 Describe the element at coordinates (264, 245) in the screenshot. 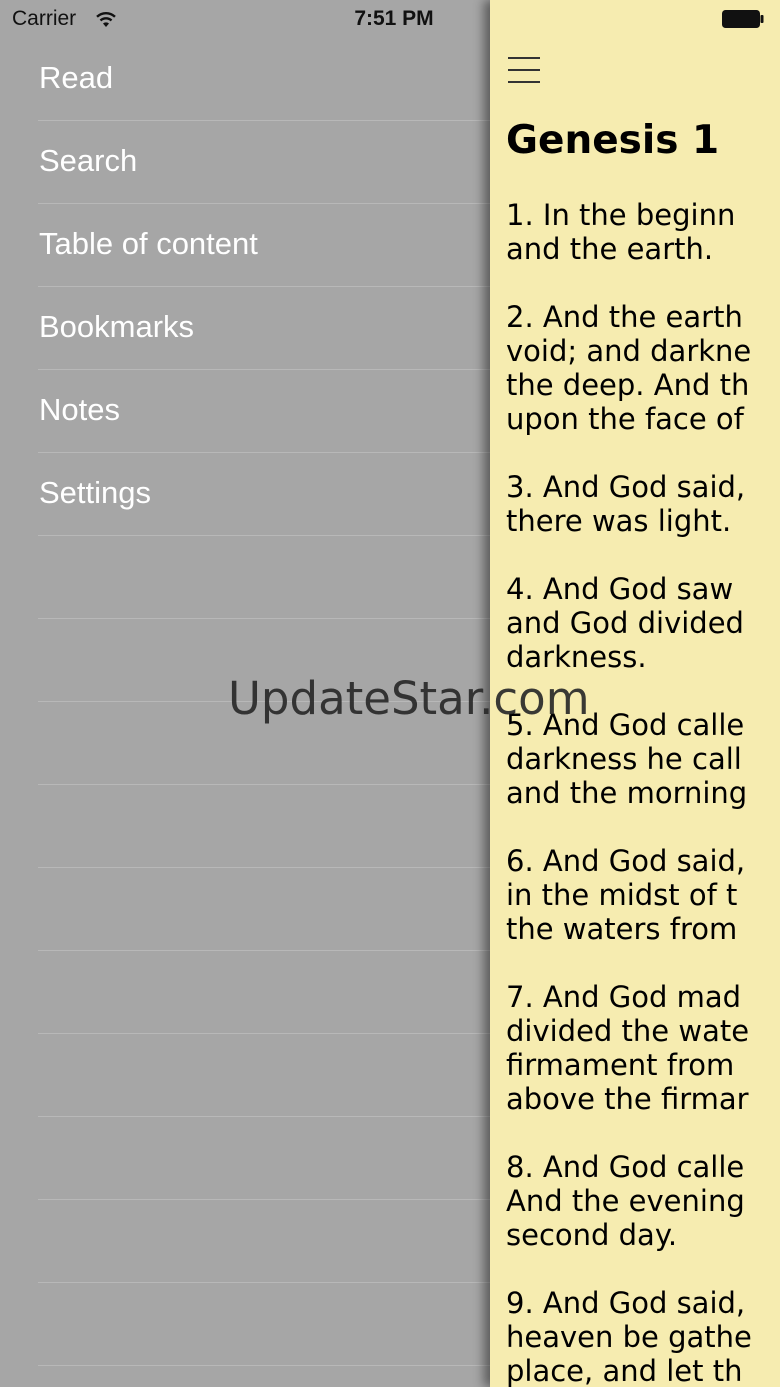

I see `menu-item-table-of-content: Table of content` at that location.